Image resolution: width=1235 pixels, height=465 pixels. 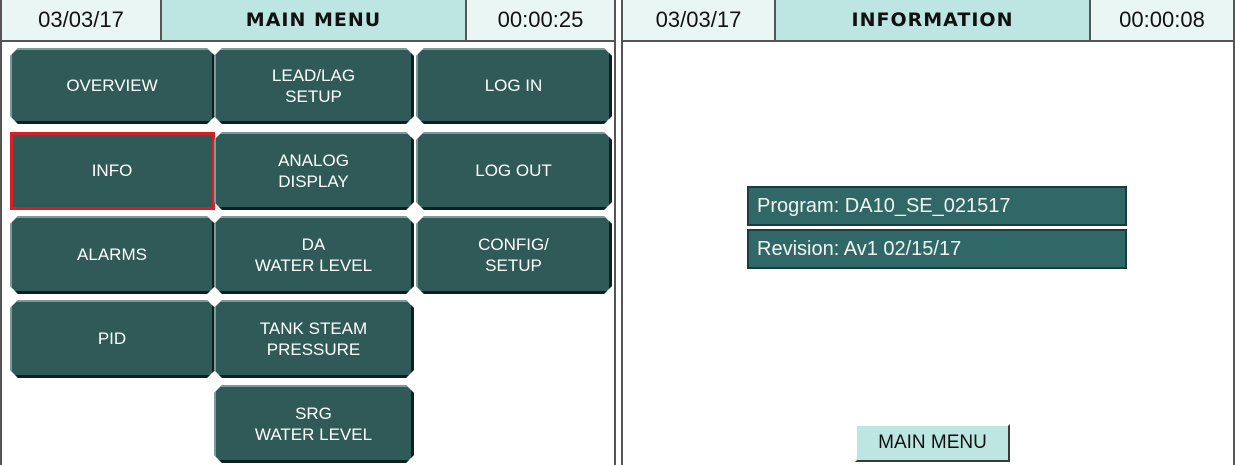 What do you see at coordinates (540, 20) in the screenshot?
I see `header-time: 00:00:25` at bounding box center [540, 20].